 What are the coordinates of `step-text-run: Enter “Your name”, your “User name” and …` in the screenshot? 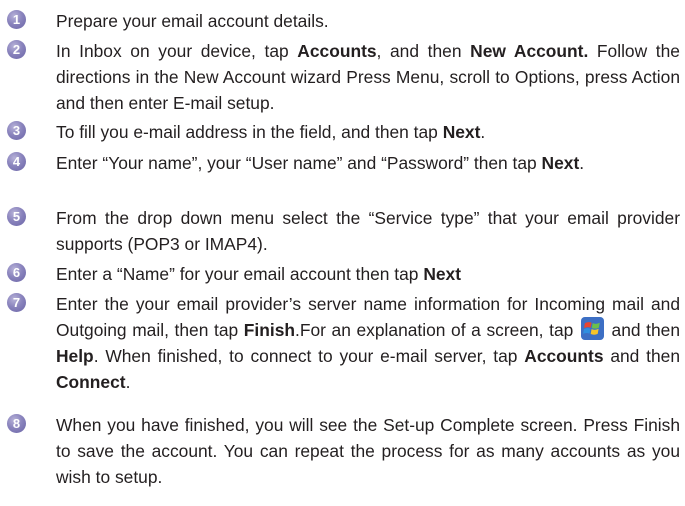 It's located at (299, 163).